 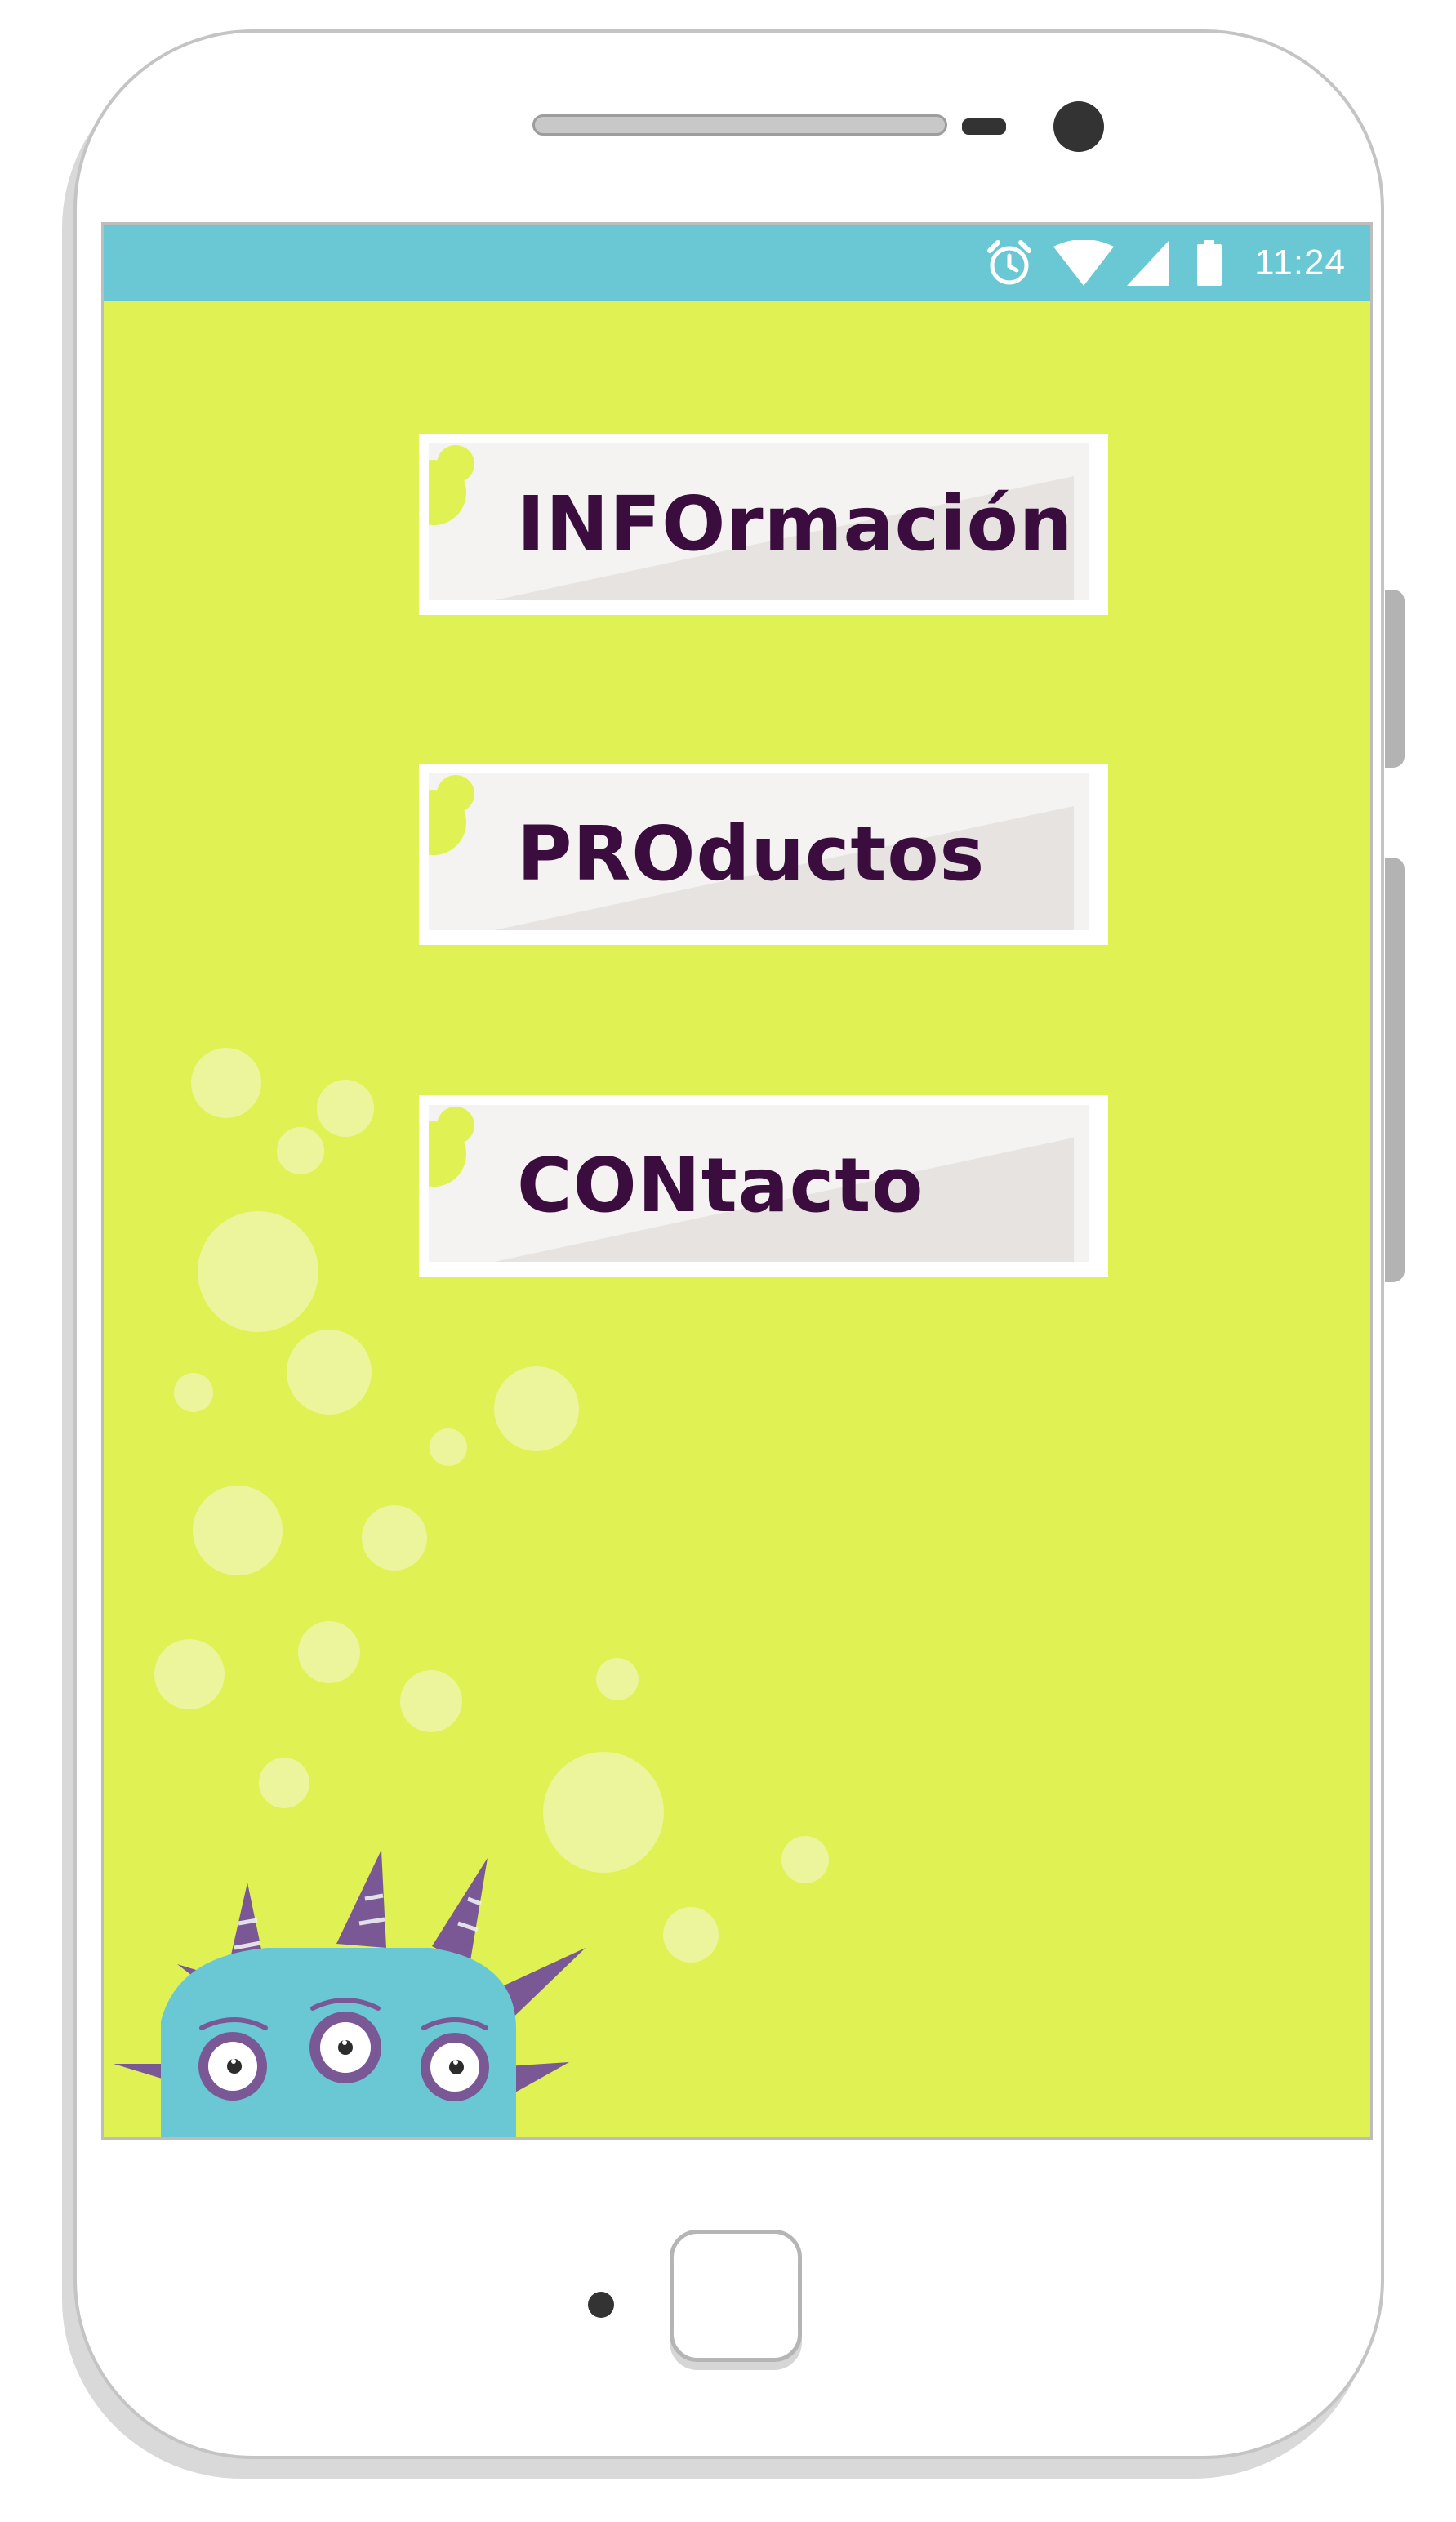 What do you see at coordinates (736, 2296) in the screenshot?
I see `home-button` at bounding box center [736, 2296].